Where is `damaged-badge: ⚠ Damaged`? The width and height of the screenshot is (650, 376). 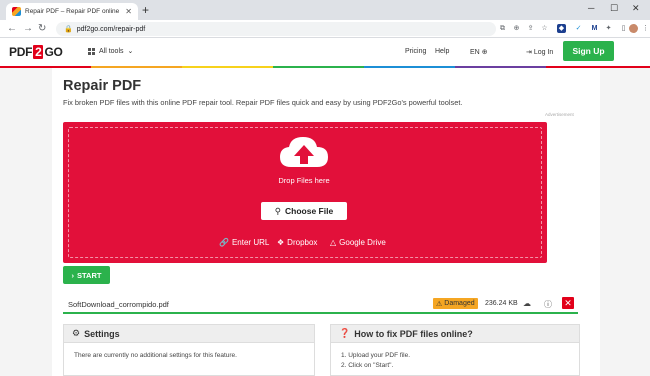 damaged-badge: ⚠ Damaged is located at coordinates (455, 303).